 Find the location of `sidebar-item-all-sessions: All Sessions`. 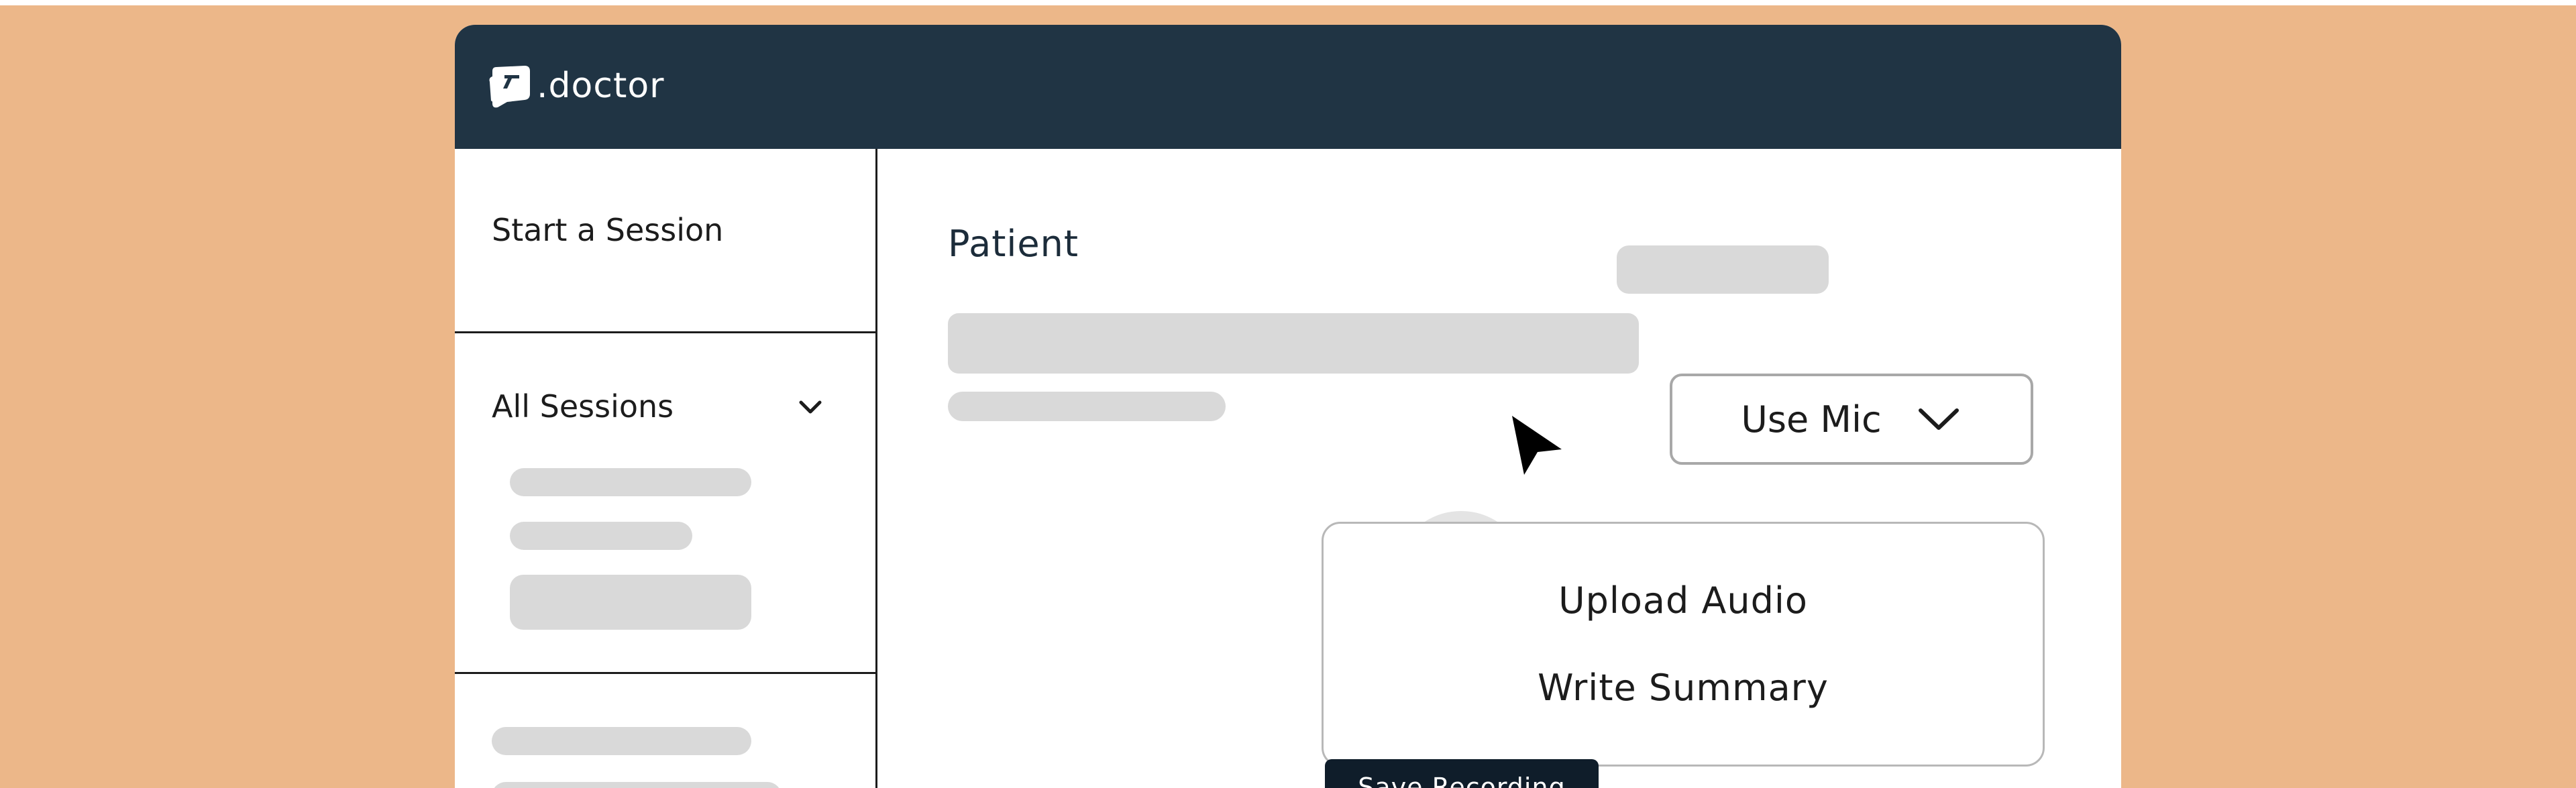

sidebar-item-all-sessions: All Sessions is located at coordinates (665, 503).